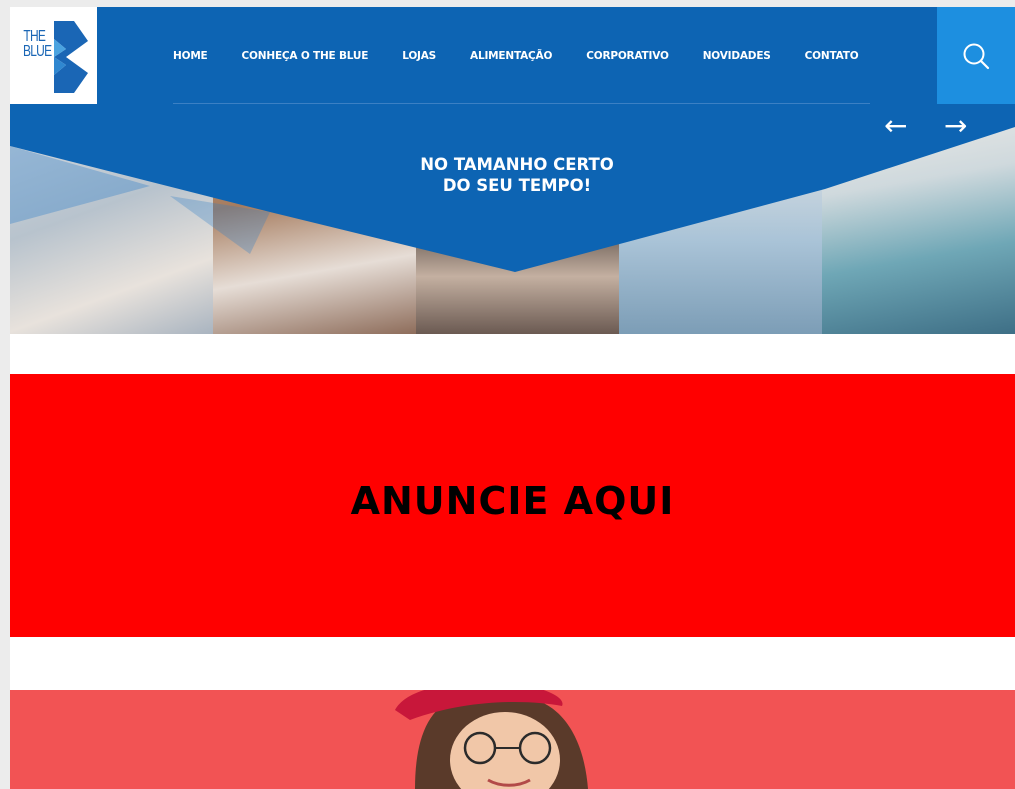 The height and width of the screenshot is (789, 1015). I want to click on nav-item-lojas: LOJAS, so click(419, 56).